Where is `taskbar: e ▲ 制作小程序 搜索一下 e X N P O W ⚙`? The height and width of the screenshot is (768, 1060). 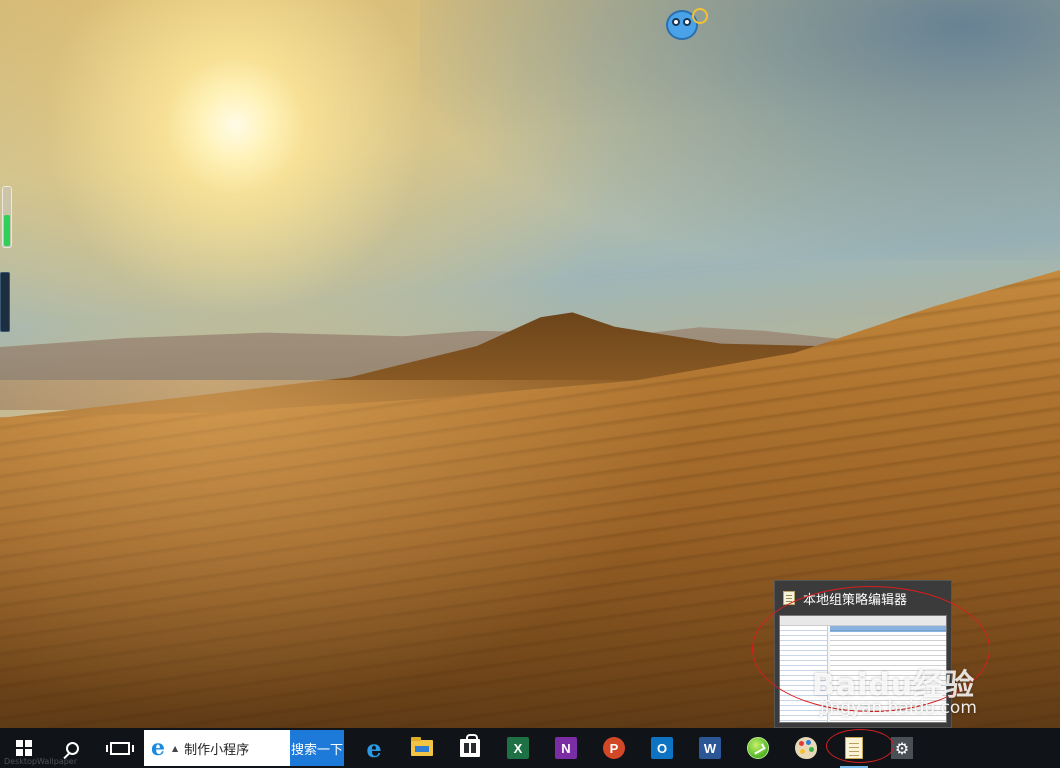 taskbar: e ▲ 制作小程序 搜索一下 e X N P O W ⚙ is located at coordinates (530, 748).